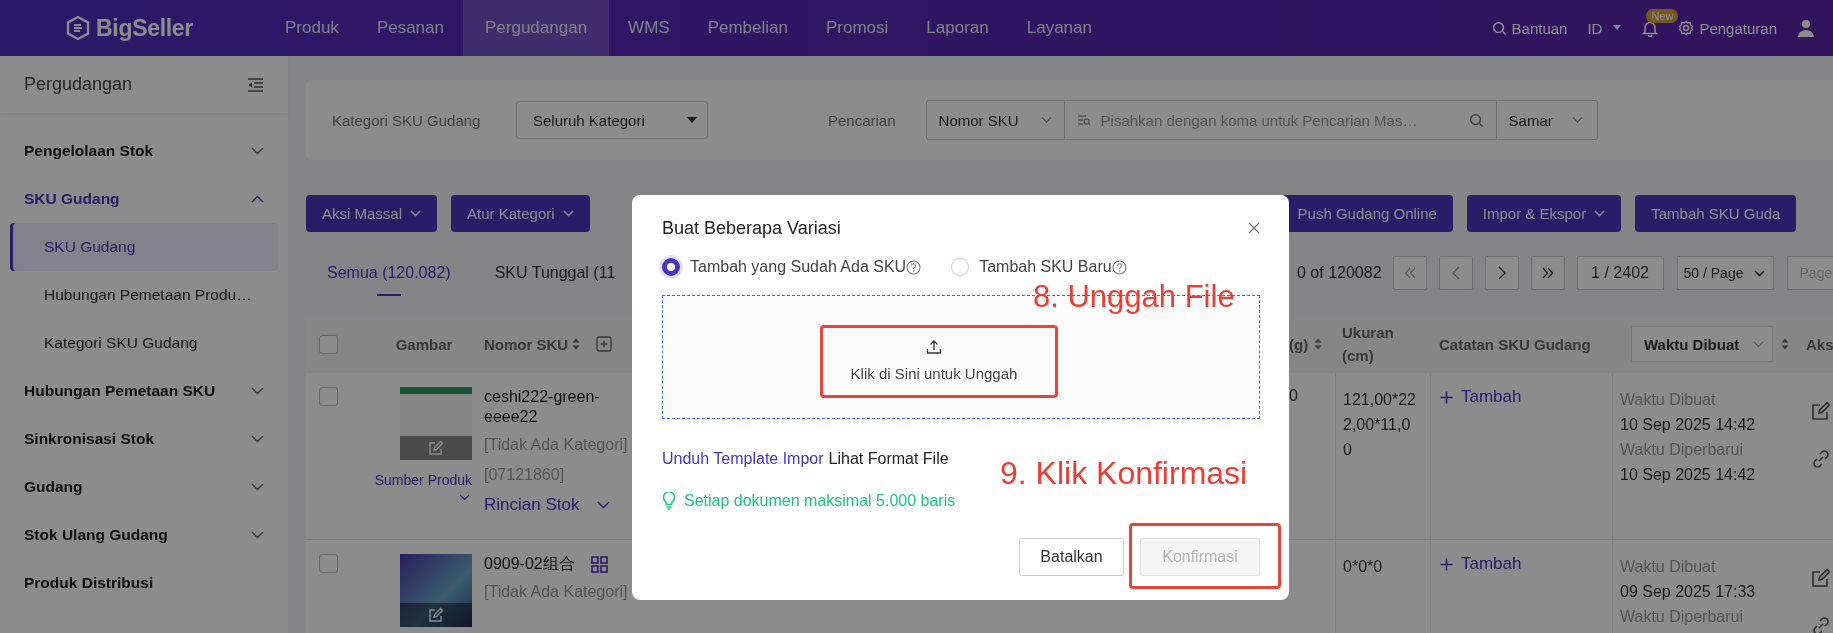 The width and height of the screenshot is (1833, 633). Describe the element at coordinates (1546, 120) in the screenshot. I see `match-mode-select: Samar` at that location.